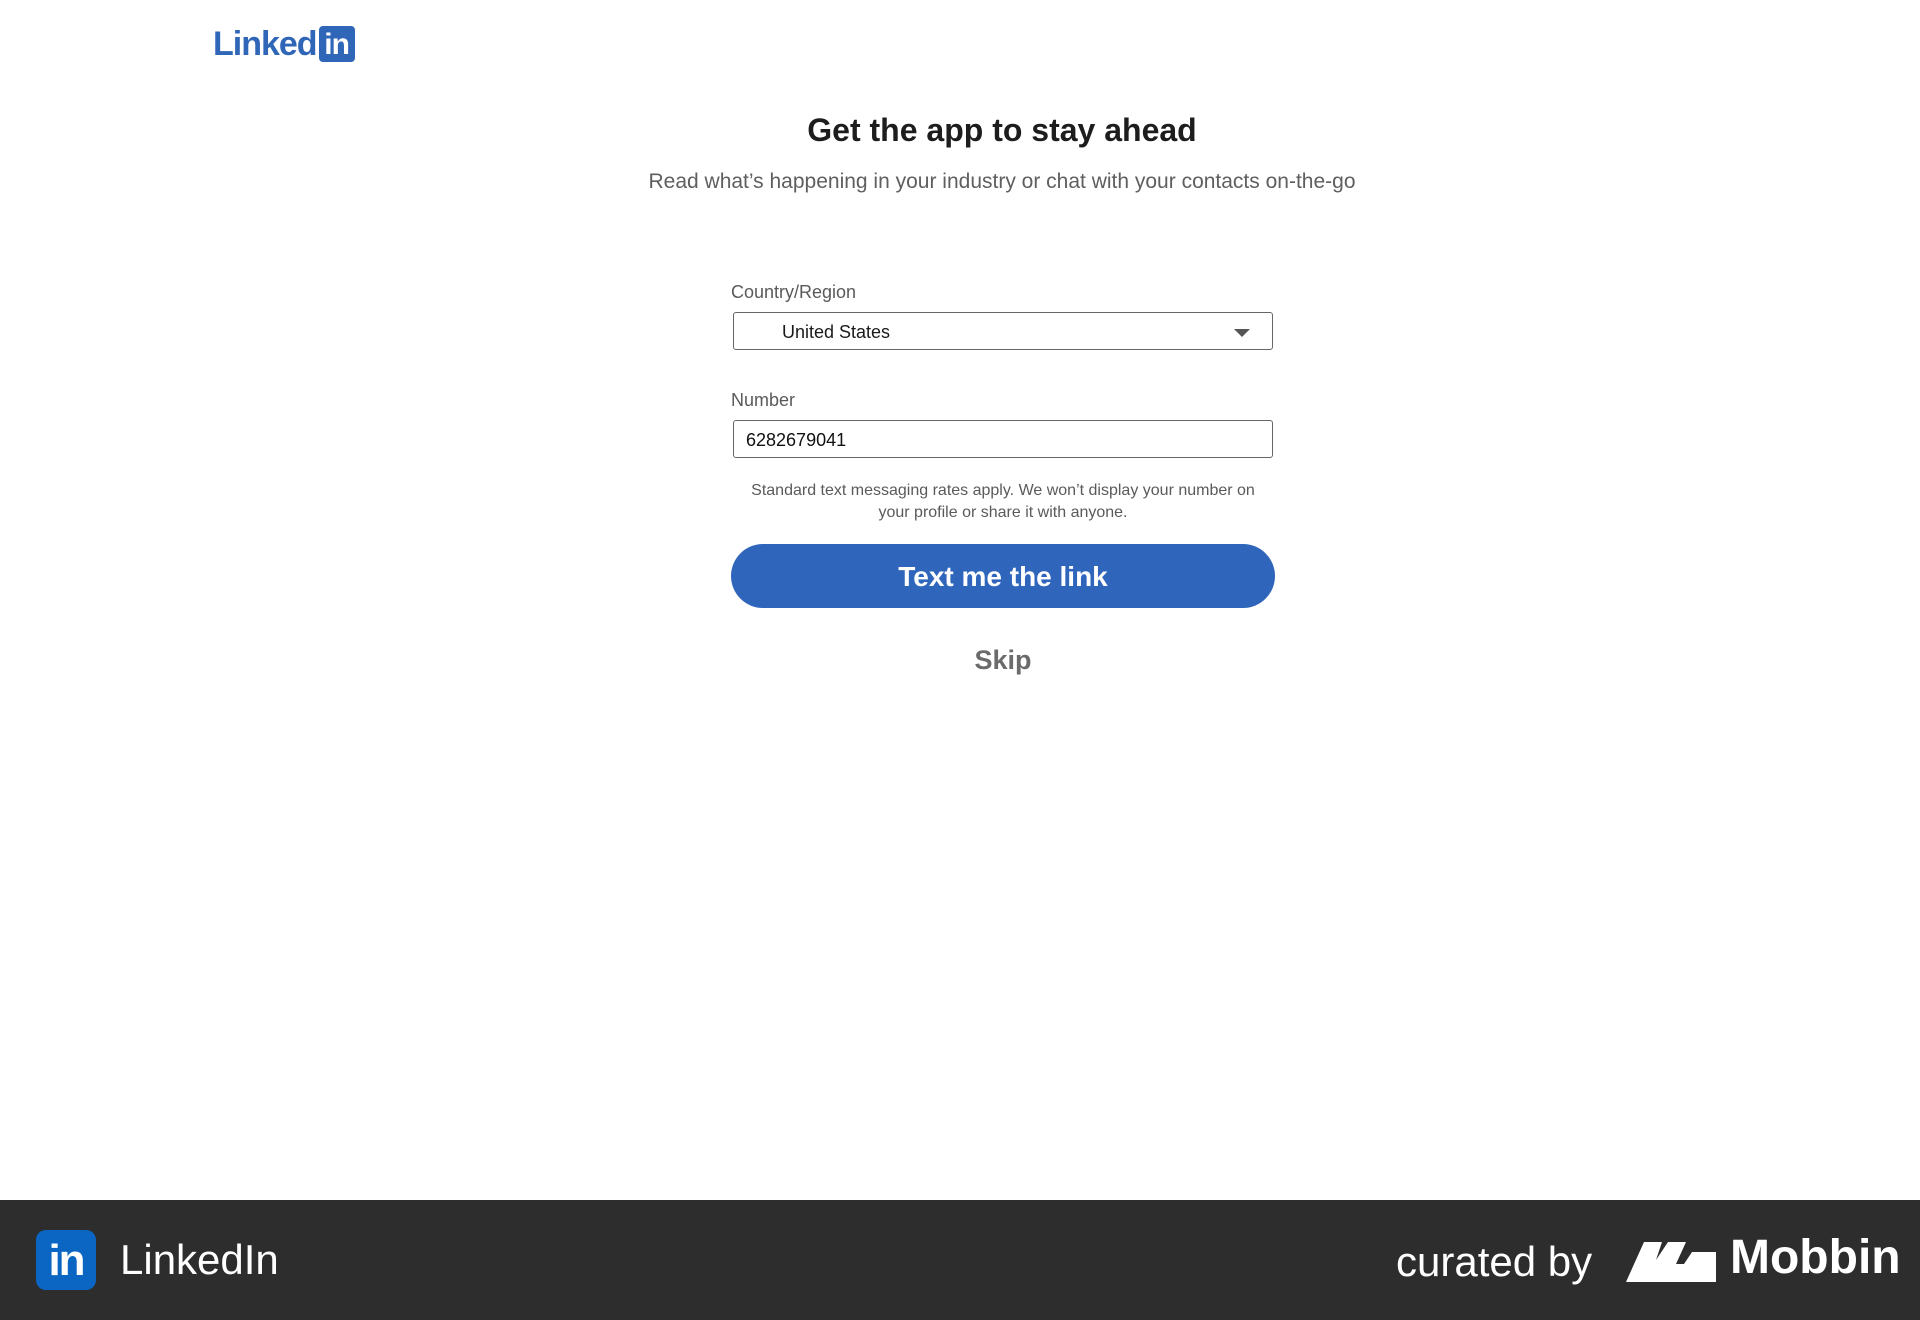 The height and width of the screenshot is (1320, 1920). I want to click on country-value: United States, so click(836, 332).